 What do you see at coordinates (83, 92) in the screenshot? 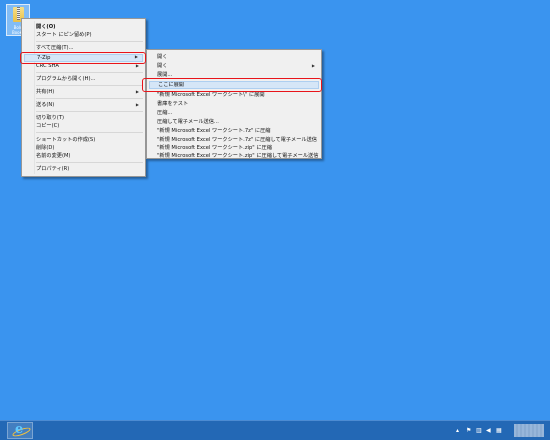
I see `menu-item-share: 共有(H) ▶` at bounding box center [83, 92].